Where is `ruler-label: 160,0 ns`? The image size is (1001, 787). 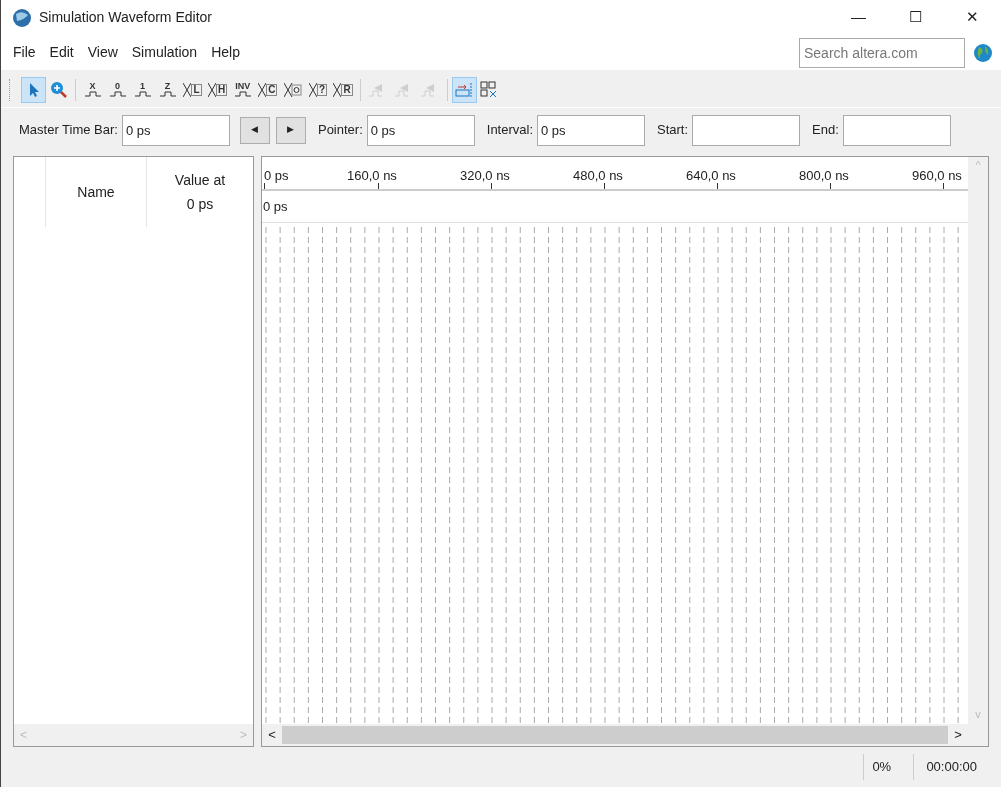
ruler-label: 160,0 ns is located at coordinates (372, 176).